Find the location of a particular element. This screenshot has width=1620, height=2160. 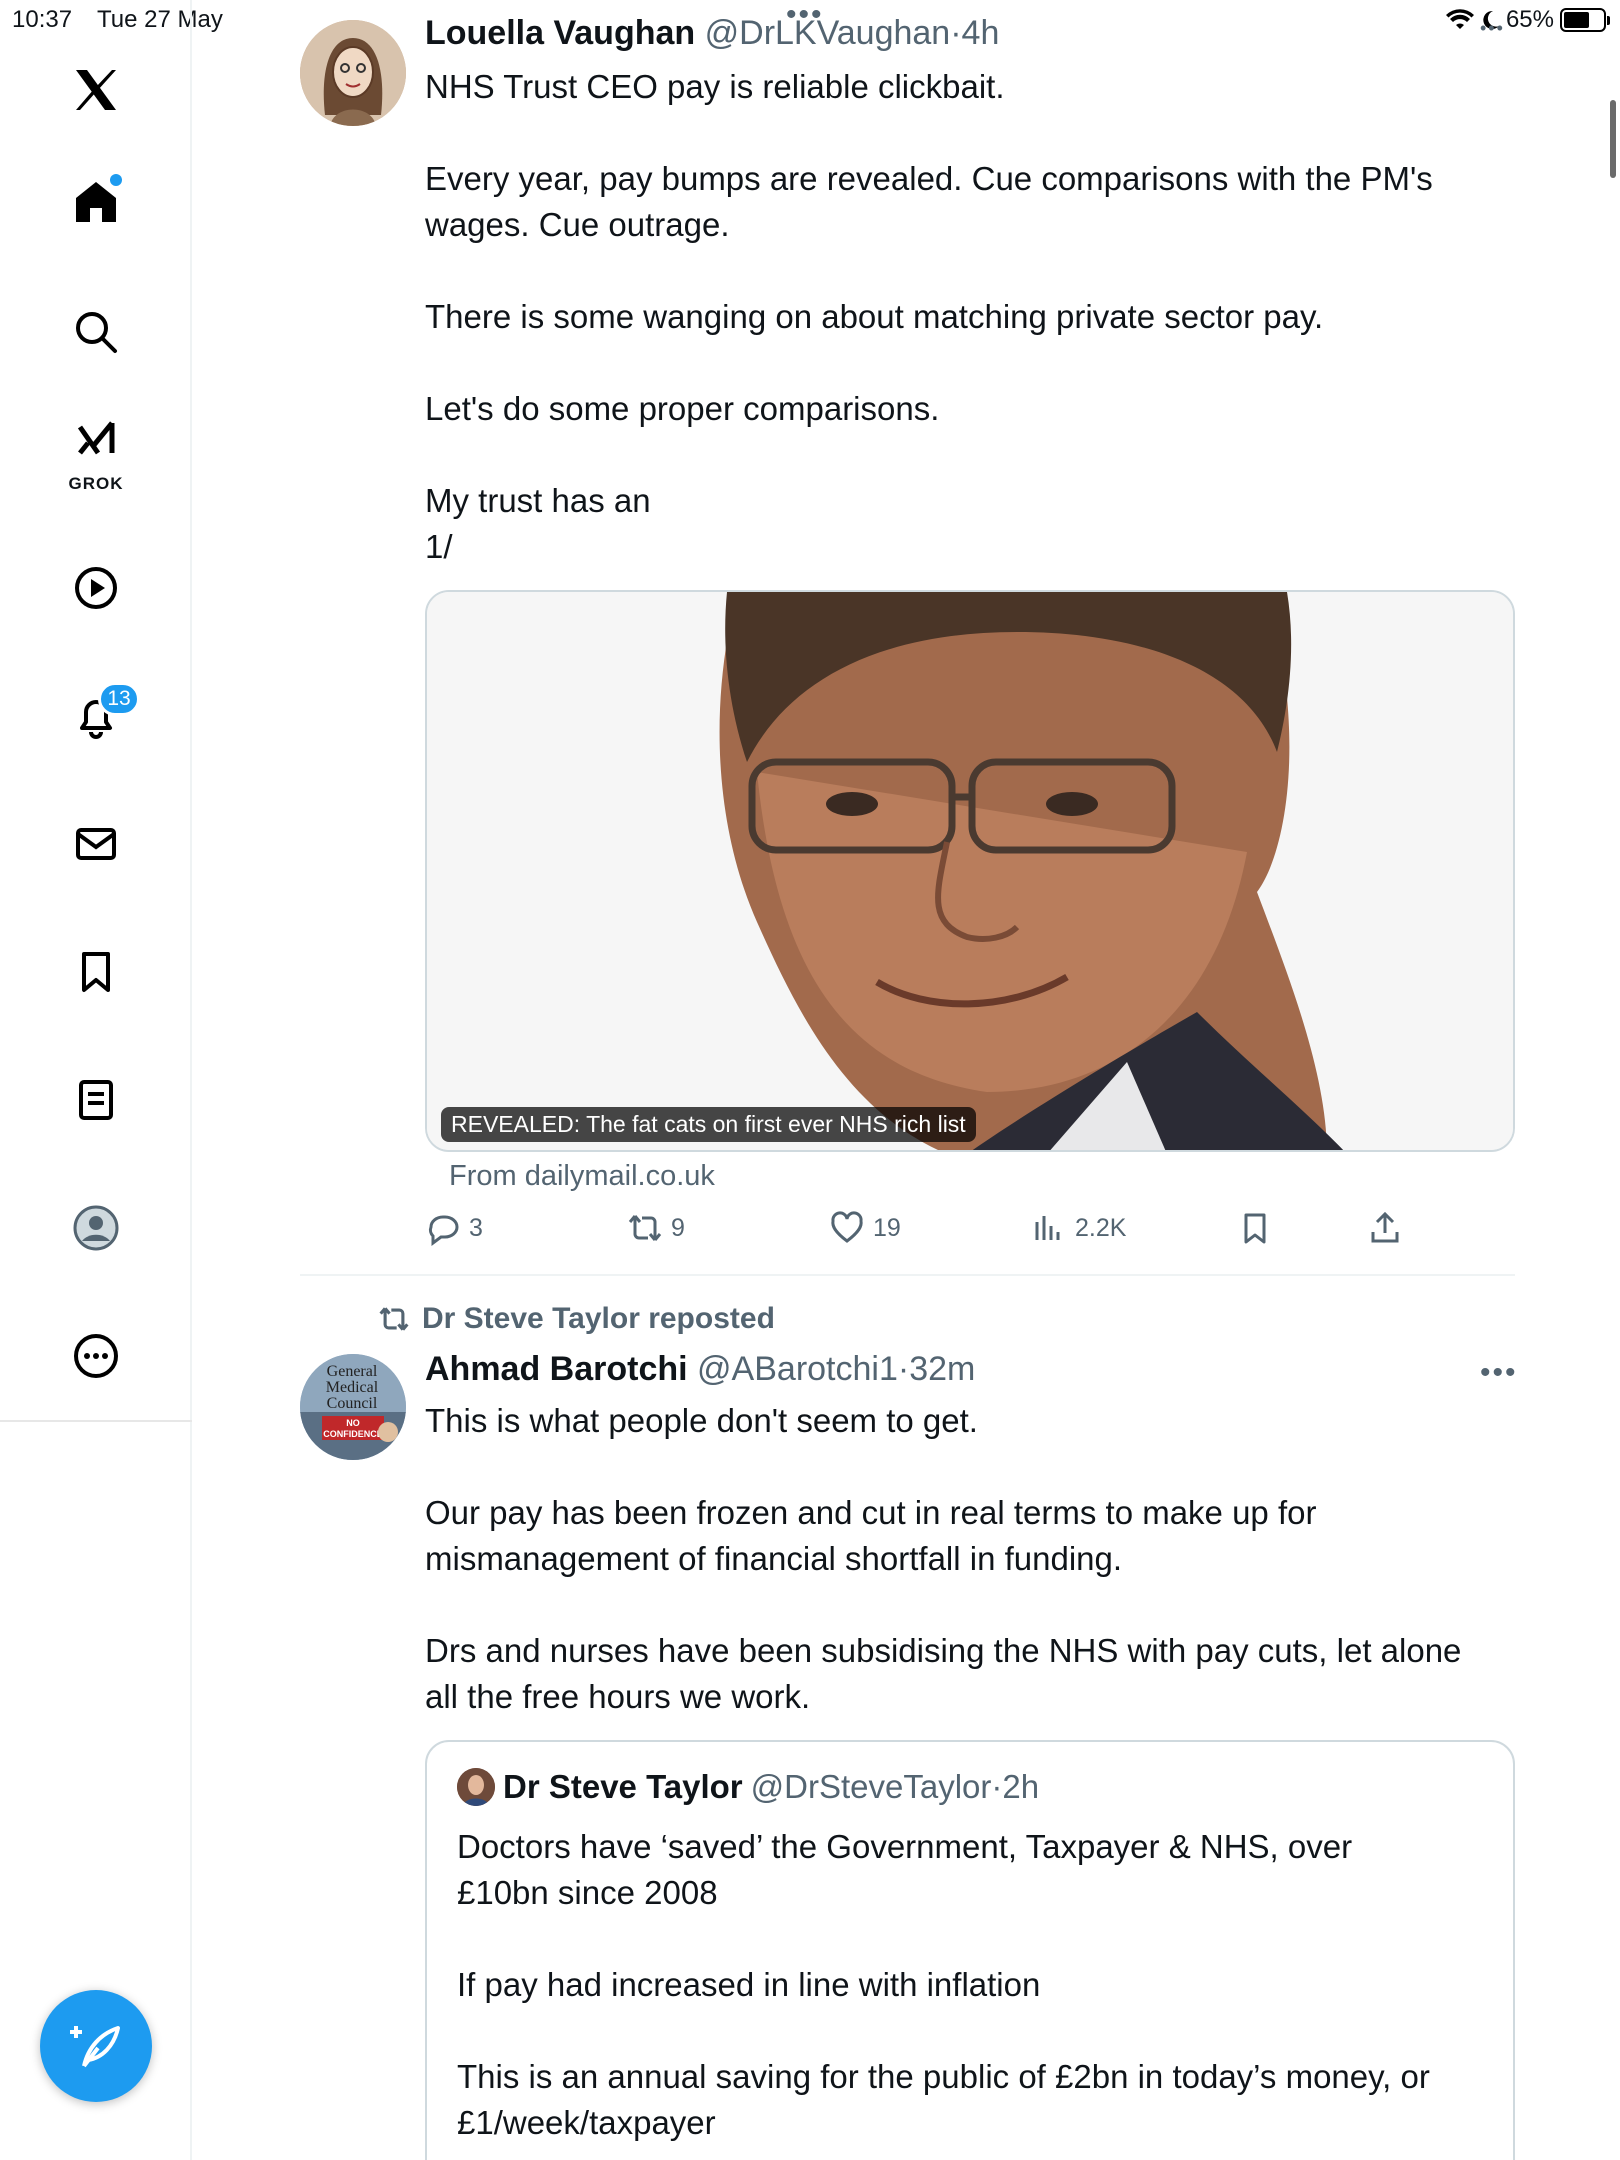

views-count: 2.2K is located at coordinates (1101, 1227).